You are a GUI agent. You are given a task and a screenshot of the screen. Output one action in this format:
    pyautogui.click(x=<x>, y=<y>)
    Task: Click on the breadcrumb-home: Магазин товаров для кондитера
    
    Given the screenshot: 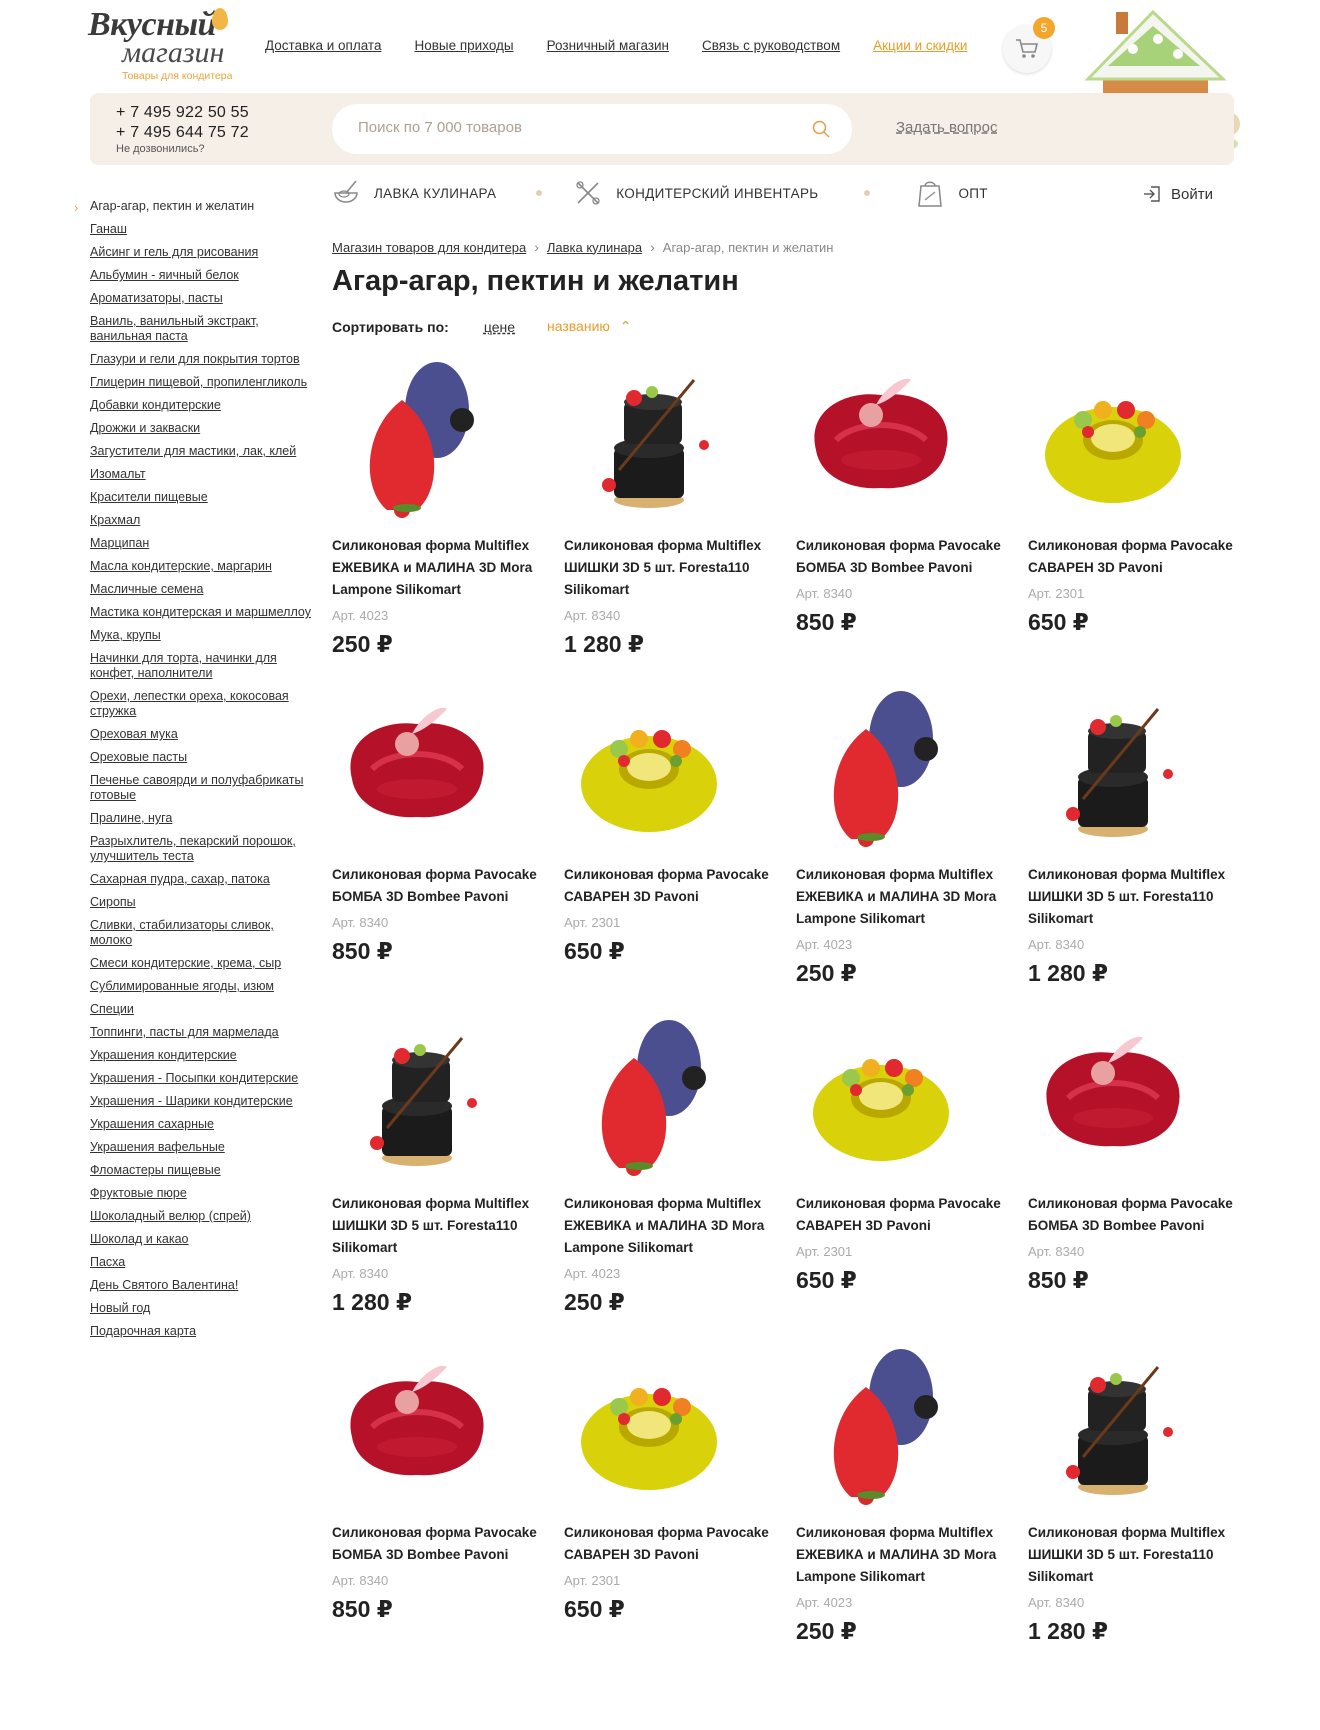 What is the action you would take?
    pyautogui.click(x=429, y=247)
    